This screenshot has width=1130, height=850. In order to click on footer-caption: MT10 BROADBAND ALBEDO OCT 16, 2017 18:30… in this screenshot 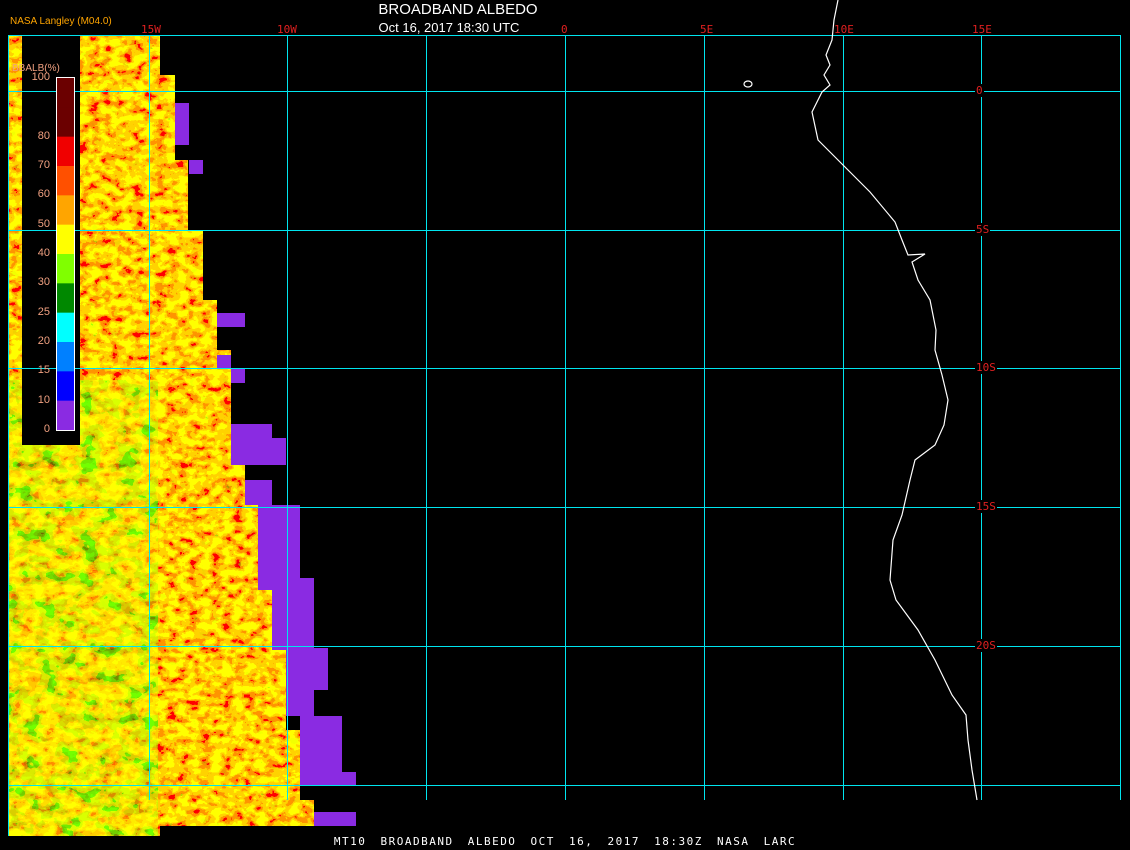, I will do `click(565, 841)`.